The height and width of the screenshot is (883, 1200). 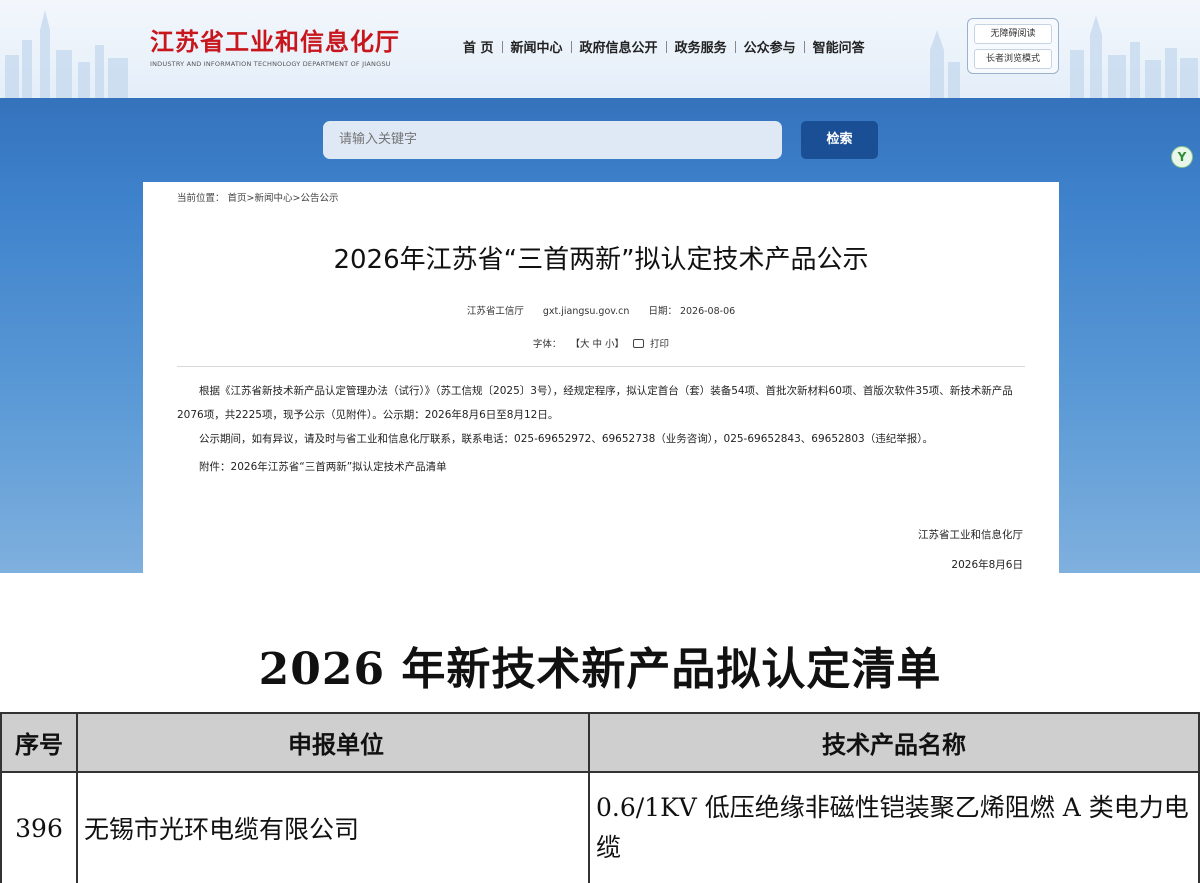 I want to click on row-unit: 无锡市光环电缆有限公司, so click(x=333, y=827).